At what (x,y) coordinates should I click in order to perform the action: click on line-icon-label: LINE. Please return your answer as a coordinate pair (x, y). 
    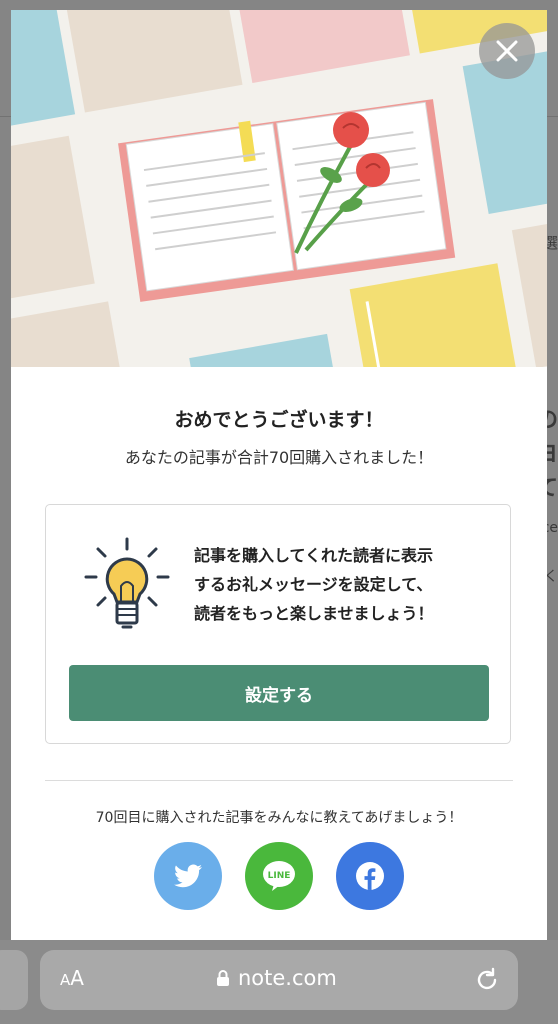
    Looking at the image, I should click on (279, 876).